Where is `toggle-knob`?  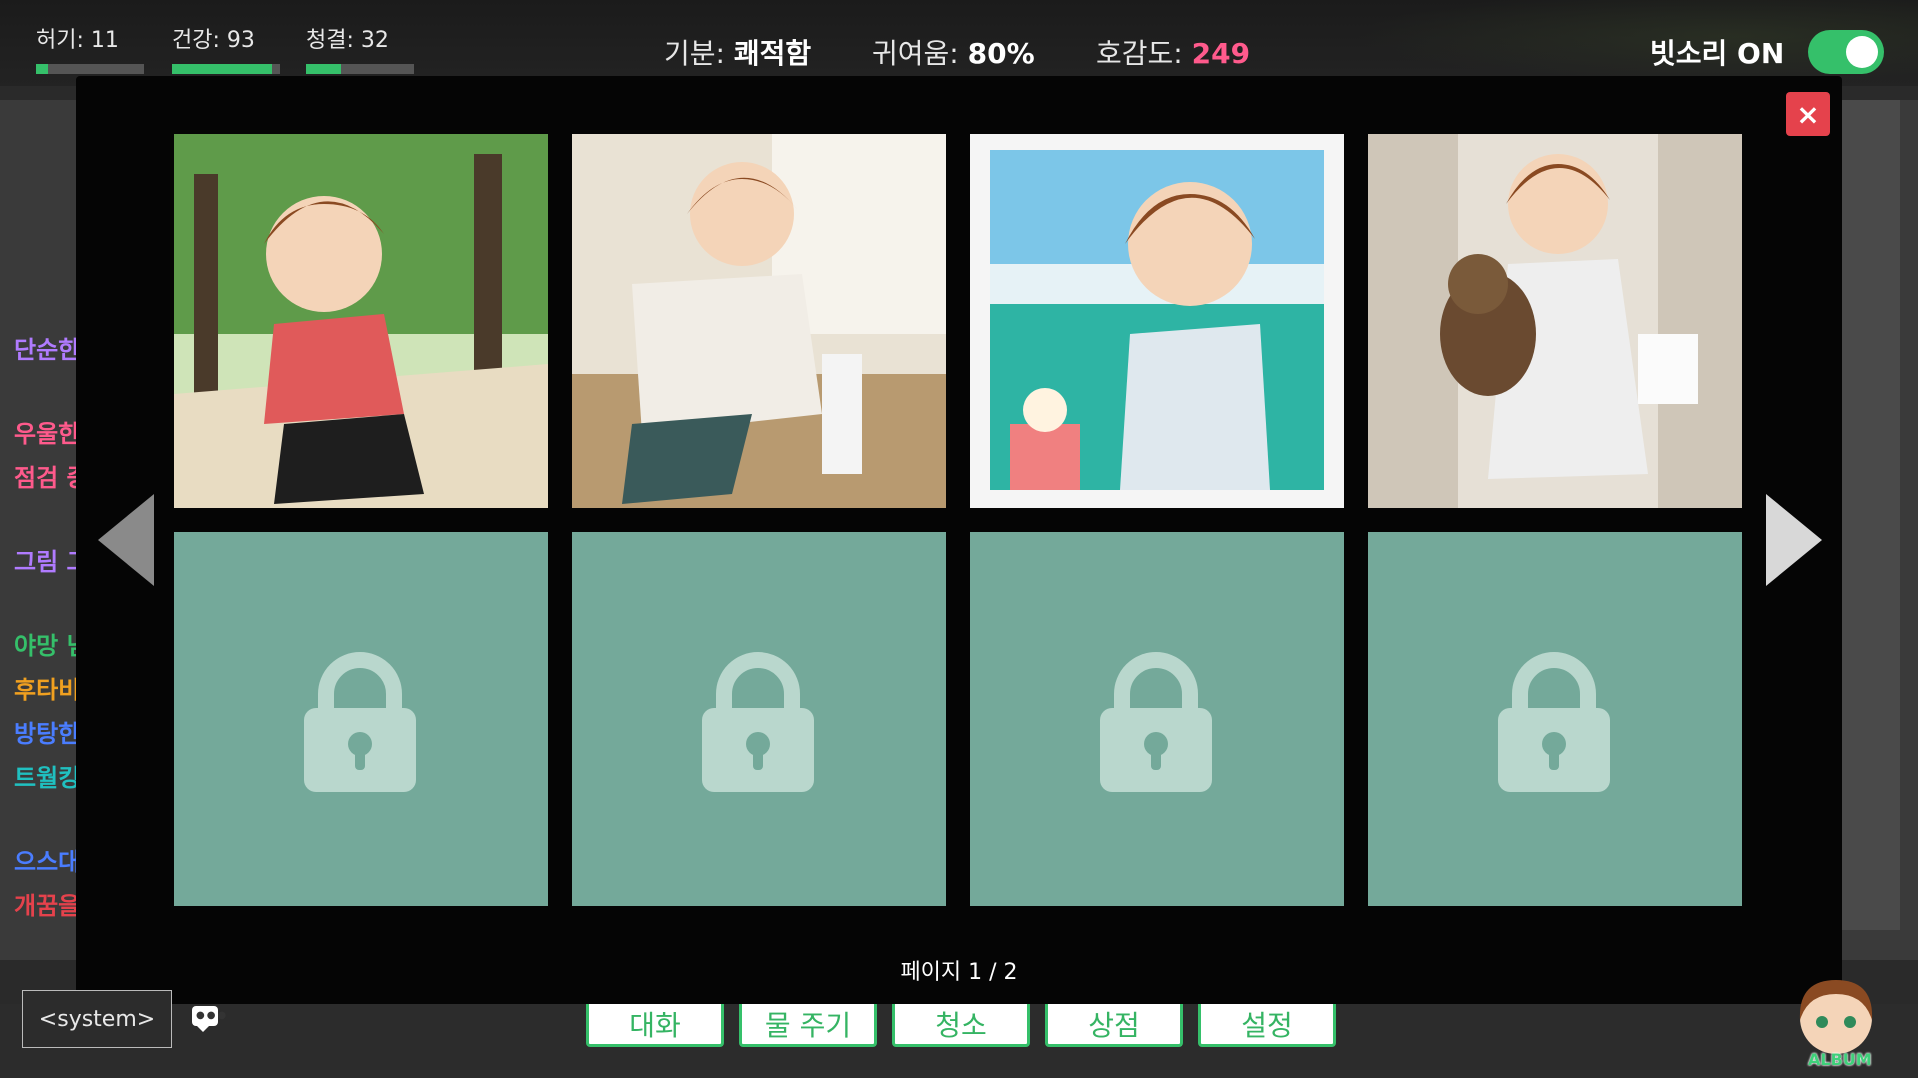 toggle-knob is located at coordinates (1862, 52).